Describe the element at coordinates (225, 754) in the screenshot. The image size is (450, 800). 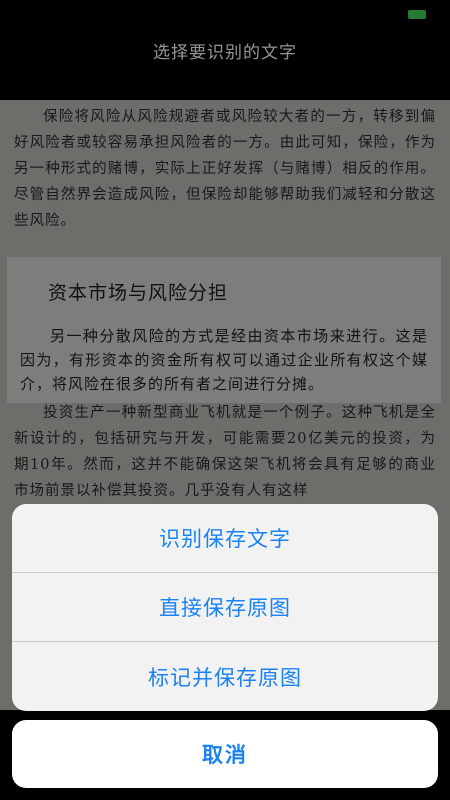
I see `cancel-button: 取消` at that location.